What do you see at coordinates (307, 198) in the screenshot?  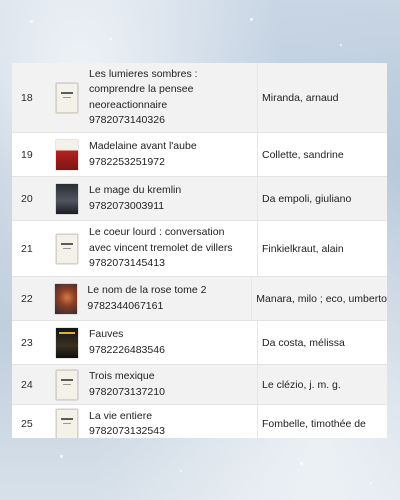 I see `book-author: Da empoli, giuliano` at bounding box center [307, 198].